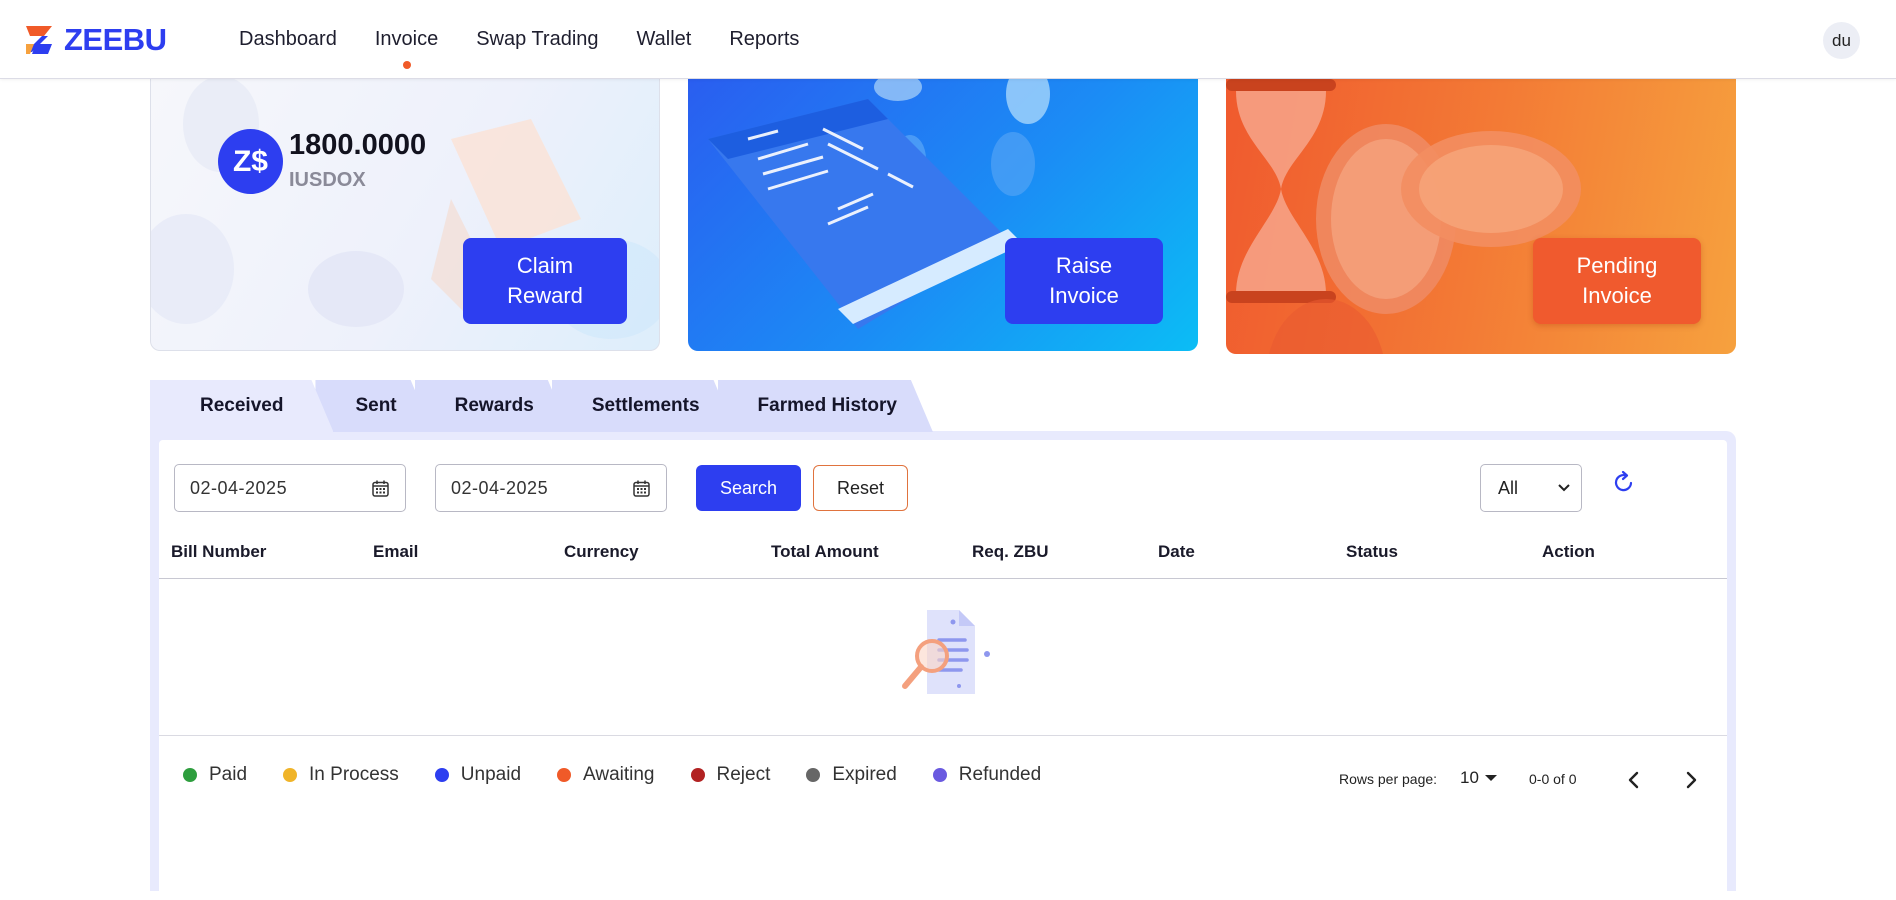 The image size is (1896, 900). What do you see at coordinates (406, 48) in the screenshot?
I see `nav-invoice: Invoice` at bounding box center [406, 48].